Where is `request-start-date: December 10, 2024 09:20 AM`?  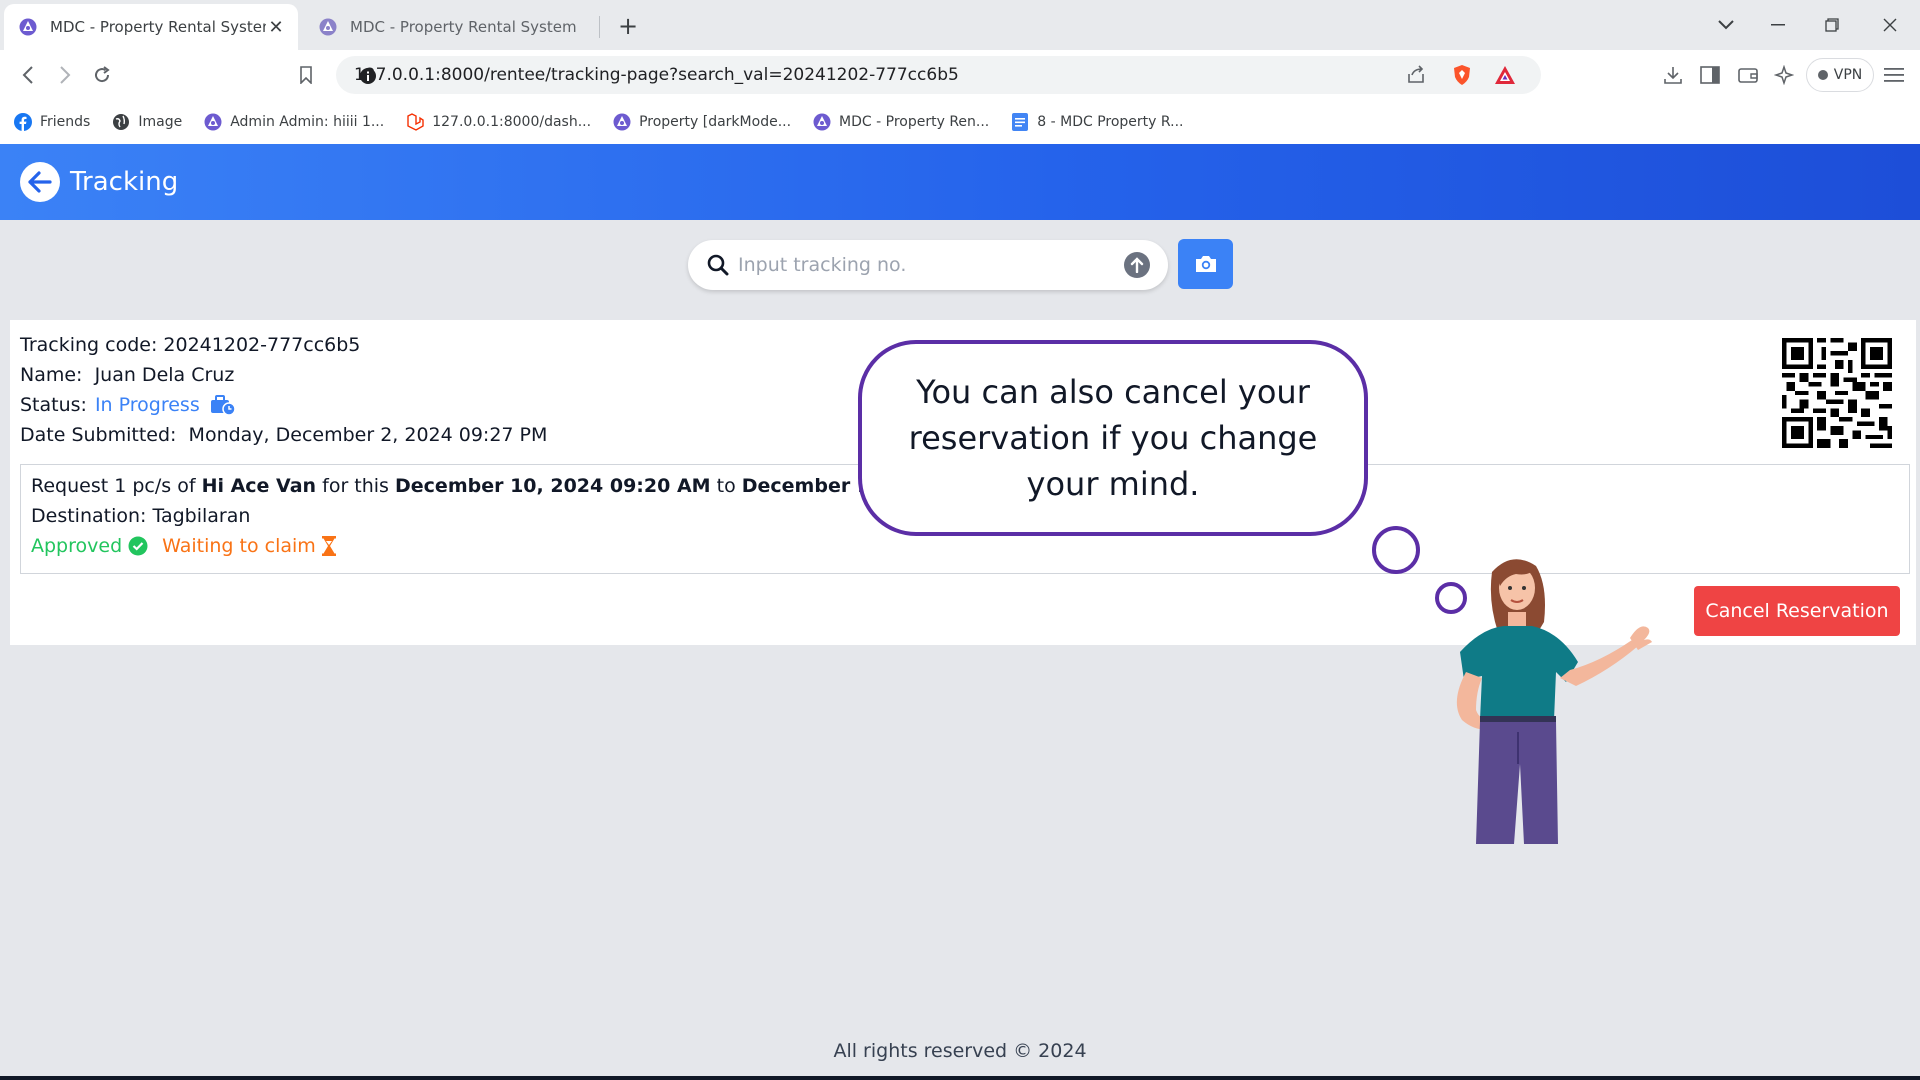 request-start-date: December 10, 2024 09:20 AM is located at coordinates (553, 486).